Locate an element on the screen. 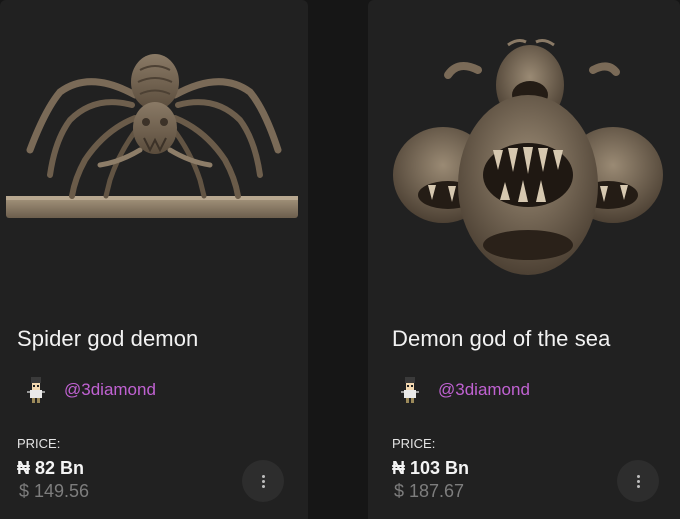  price-naira: ₦ 103 Bn is located at coordinates (431, 468).